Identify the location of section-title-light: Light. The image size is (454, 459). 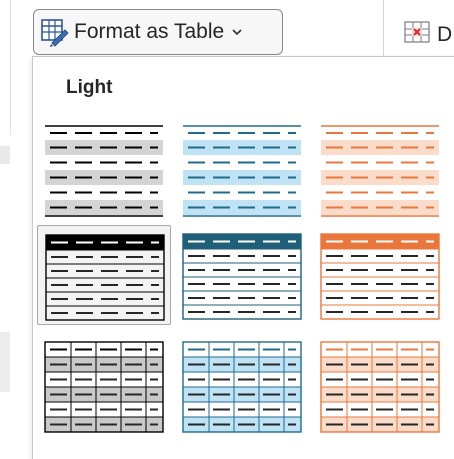
(89, 87).